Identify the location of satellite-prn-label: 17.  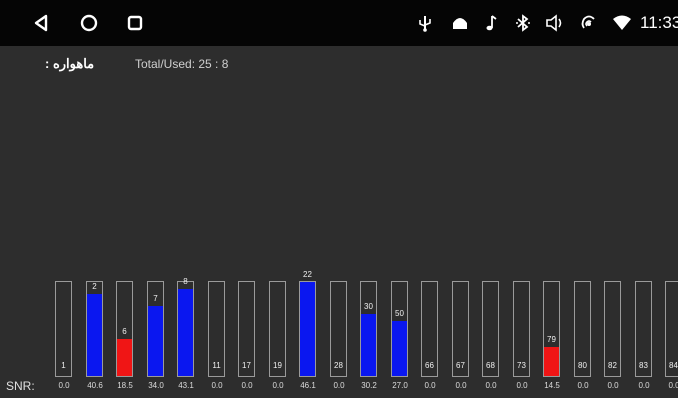
(246, 365).